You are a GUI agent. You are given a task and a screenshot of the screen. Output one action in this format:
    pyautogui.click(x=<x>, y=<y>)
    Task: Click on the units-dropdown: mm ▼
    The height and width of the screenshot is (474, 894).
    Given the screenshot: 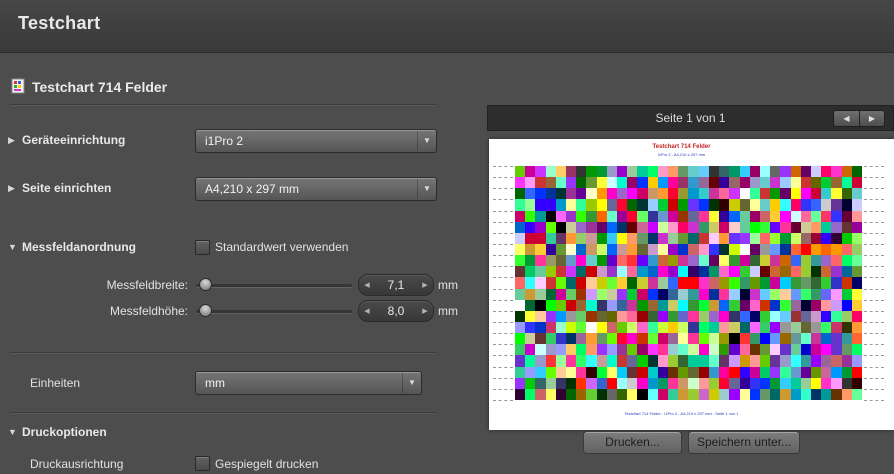 What is the action you would take?
    pyautogui.click(x=308, y=383)
    